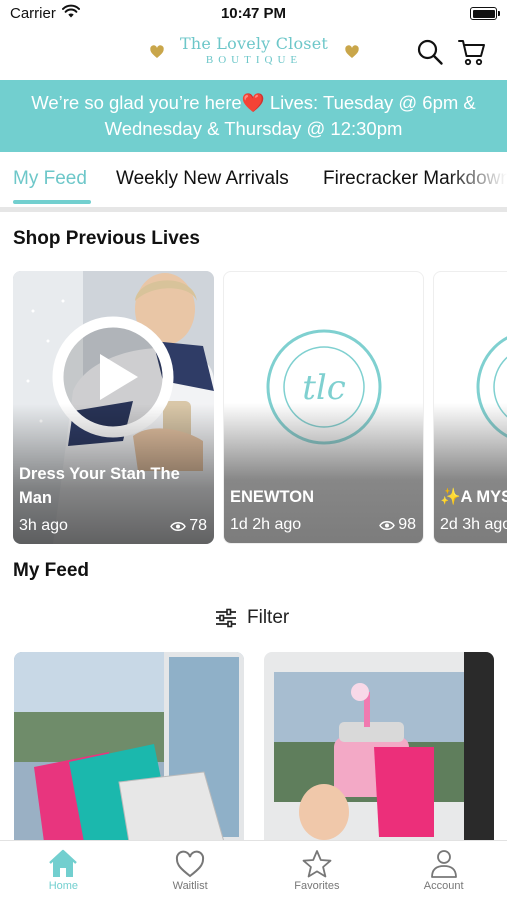 This screenshot has width=507, height=900. What do you see at coordinates (50, 179) in the screenshot?
I see `tab-my-feed: My Feed` at bounding box center [50, 179].